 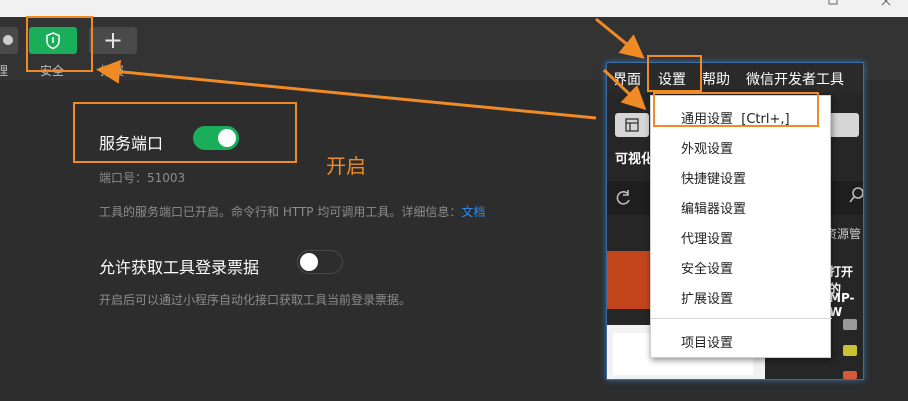 What do you see at coordinates (624, 89) in the screenshot?
I see `arrow-to-general-settings` at bounding box center [624, 89].